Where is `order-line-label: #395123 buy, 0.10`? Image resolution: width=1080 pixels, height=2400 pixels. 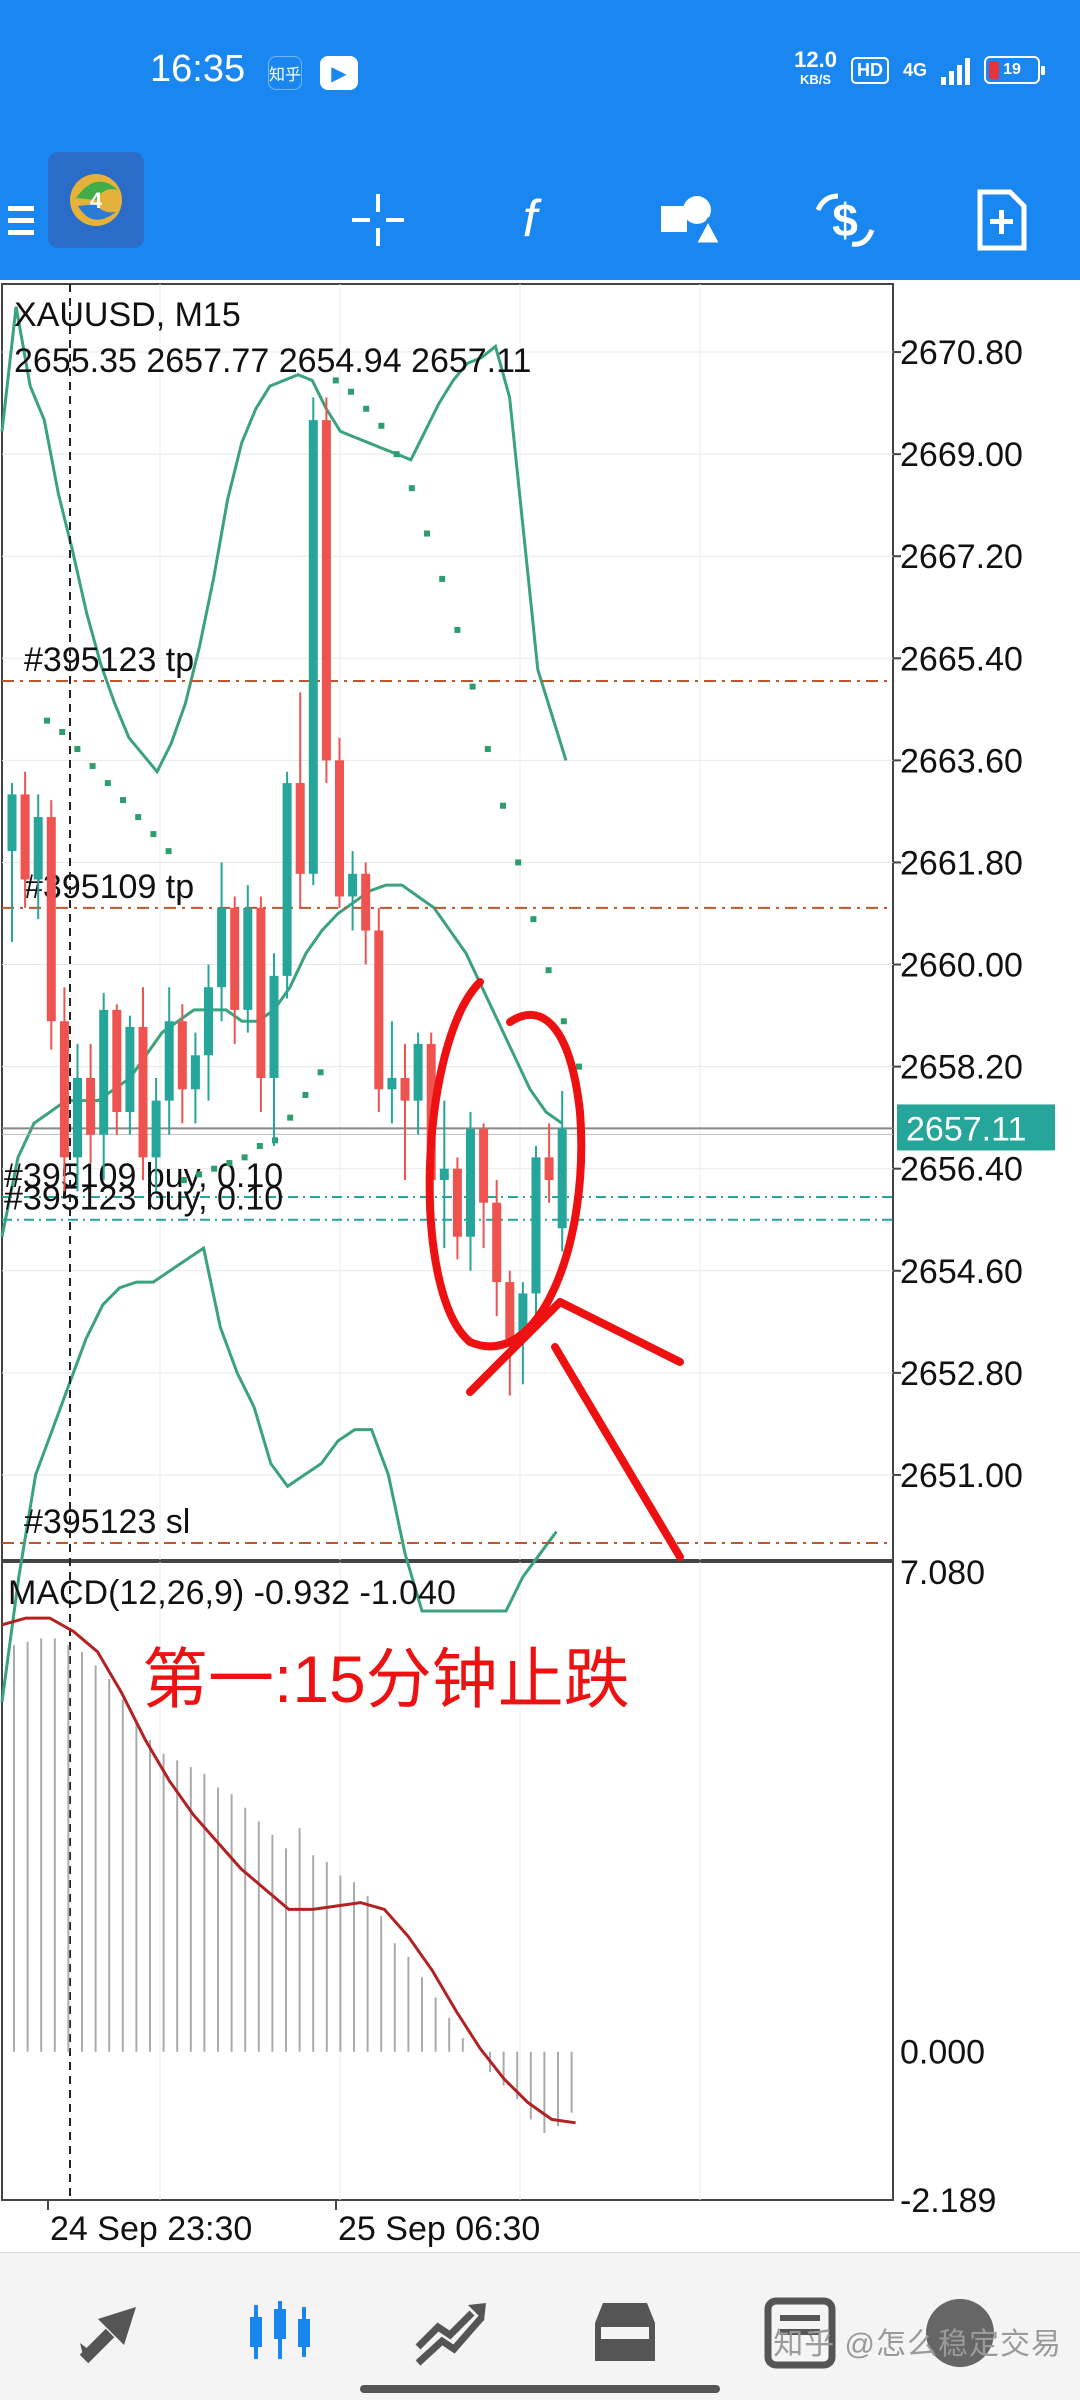
order-line-label: #395123 buy, 0.10 is located at coordinates (143, 1199).